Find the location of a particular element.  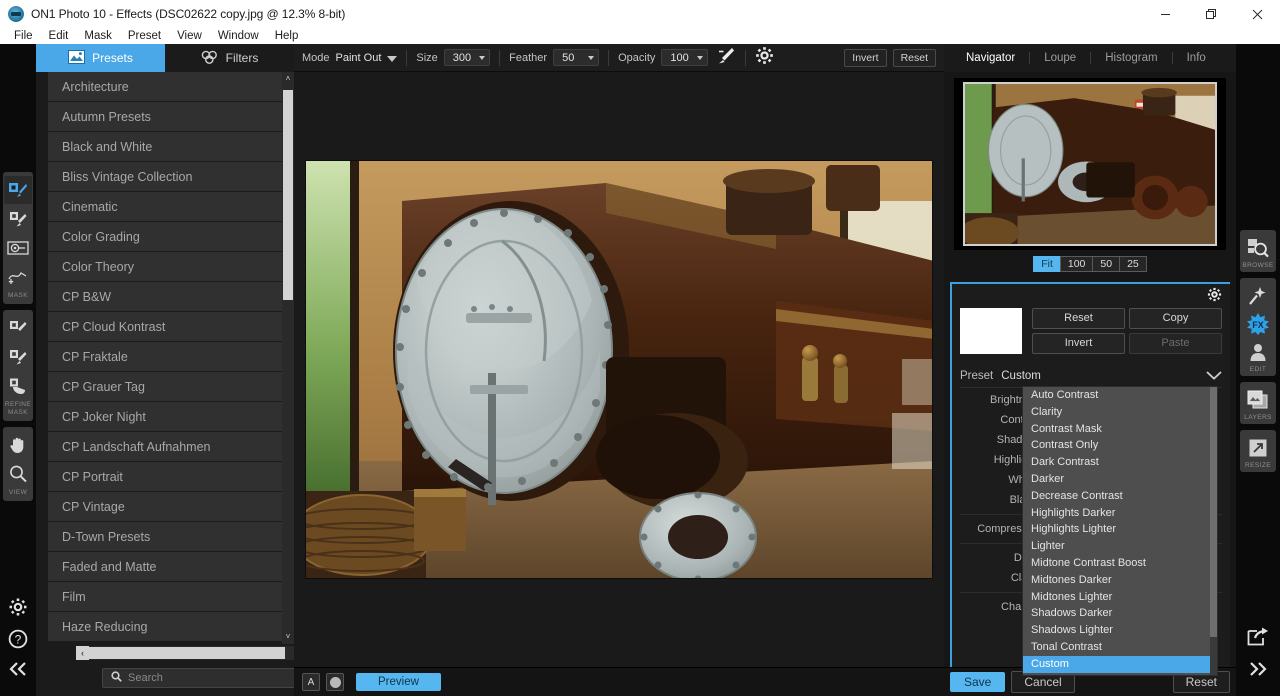

dropdown-item: Contrast Only is located at coordinates (1120, 445).